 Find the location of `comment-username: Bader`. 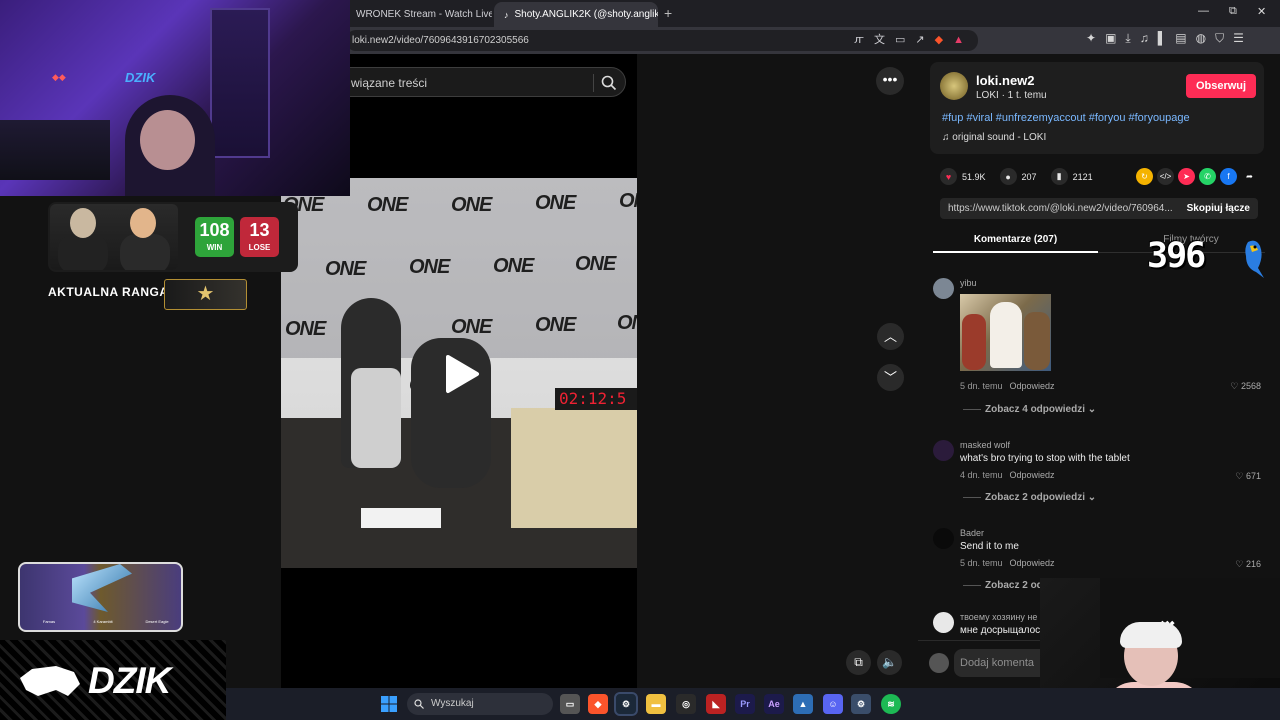

comment-username: Bader is located at coordinates (972, 533).